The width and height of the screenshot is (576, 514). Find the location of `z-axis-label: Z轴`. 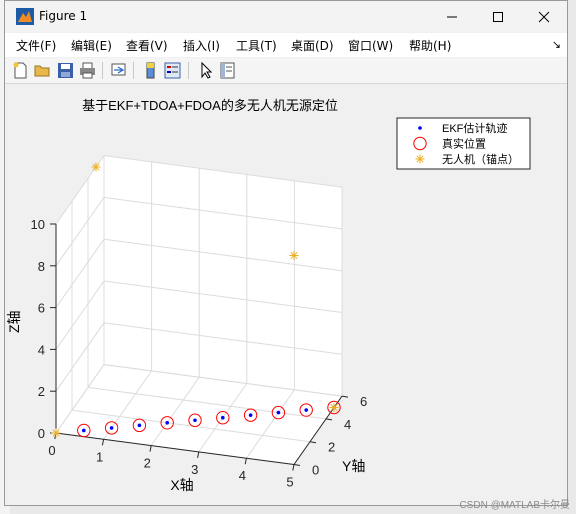

z-axis-label: Z轴 is located at coordinates (14, 321).